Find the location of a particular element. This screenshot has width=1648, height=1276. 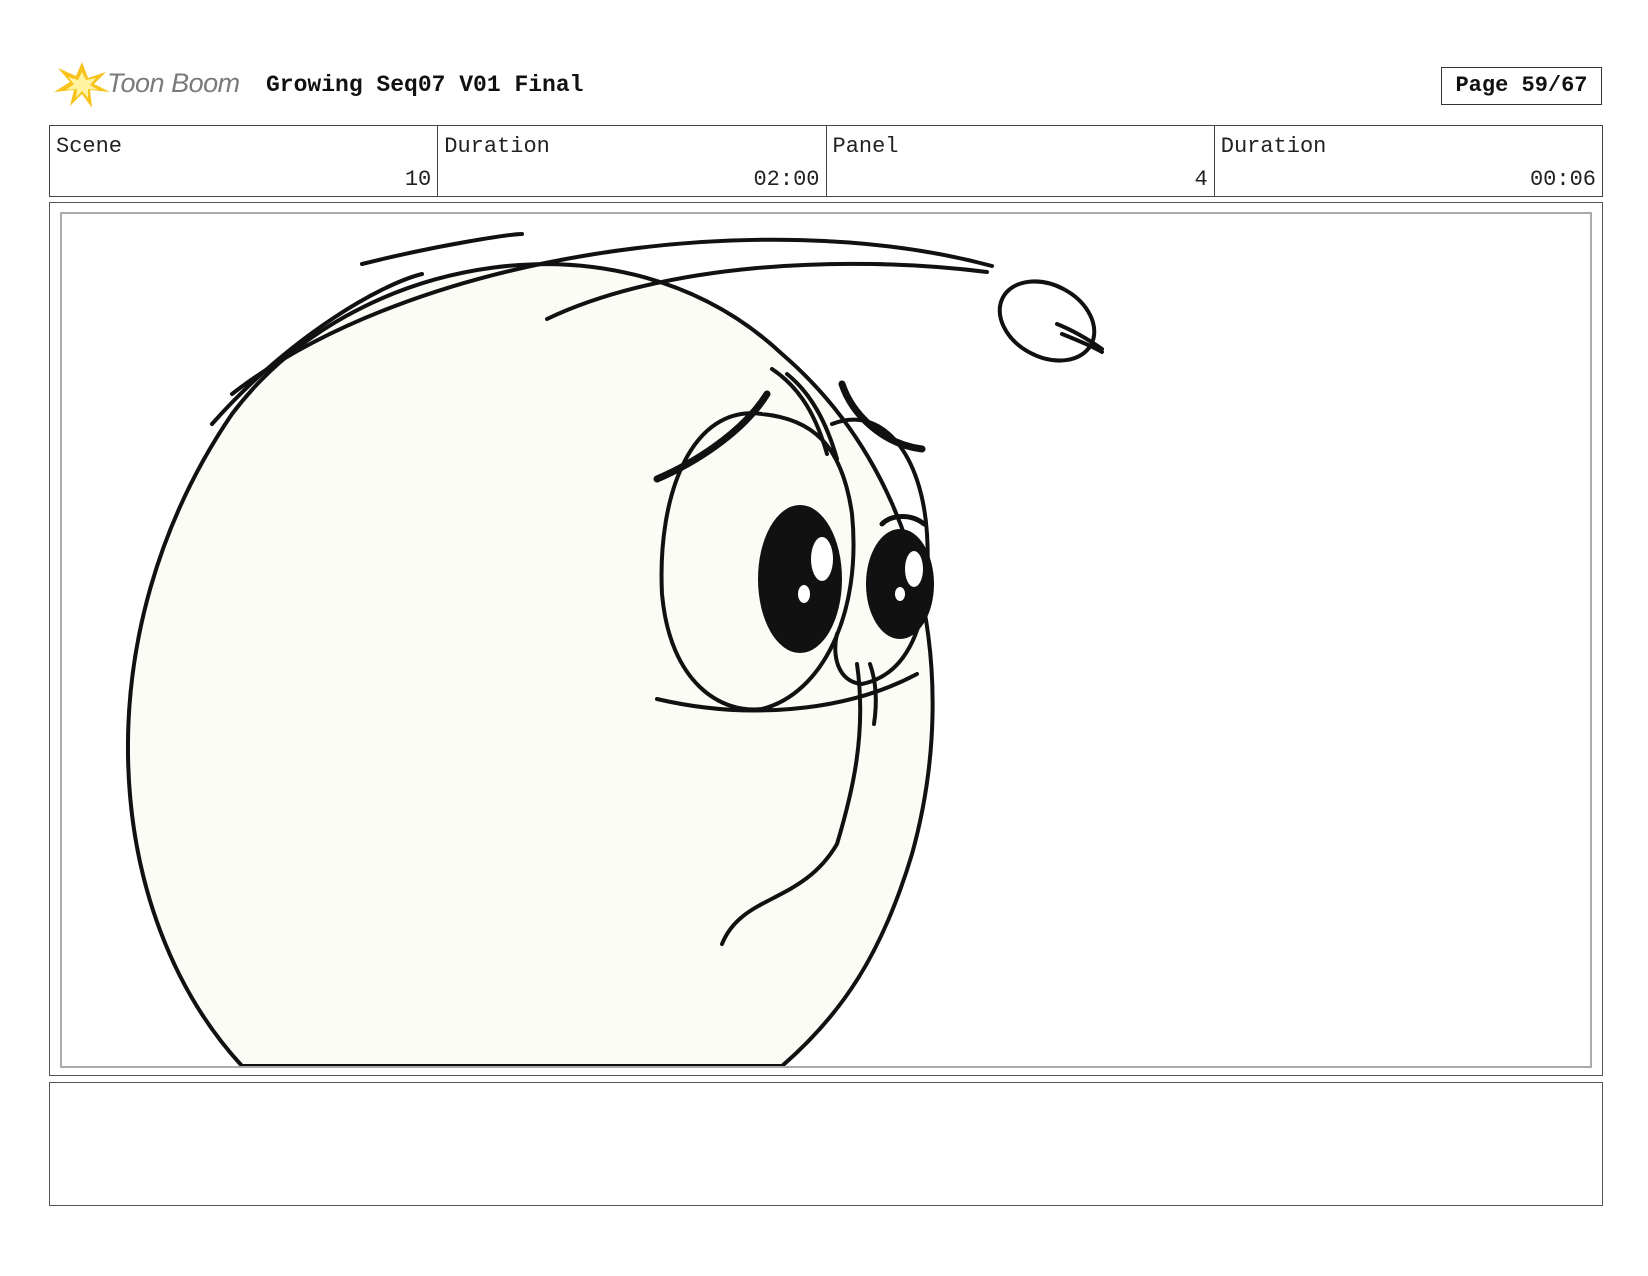

scene-duration-cell: Duration 02:00 is located at coordinates (632, 161).